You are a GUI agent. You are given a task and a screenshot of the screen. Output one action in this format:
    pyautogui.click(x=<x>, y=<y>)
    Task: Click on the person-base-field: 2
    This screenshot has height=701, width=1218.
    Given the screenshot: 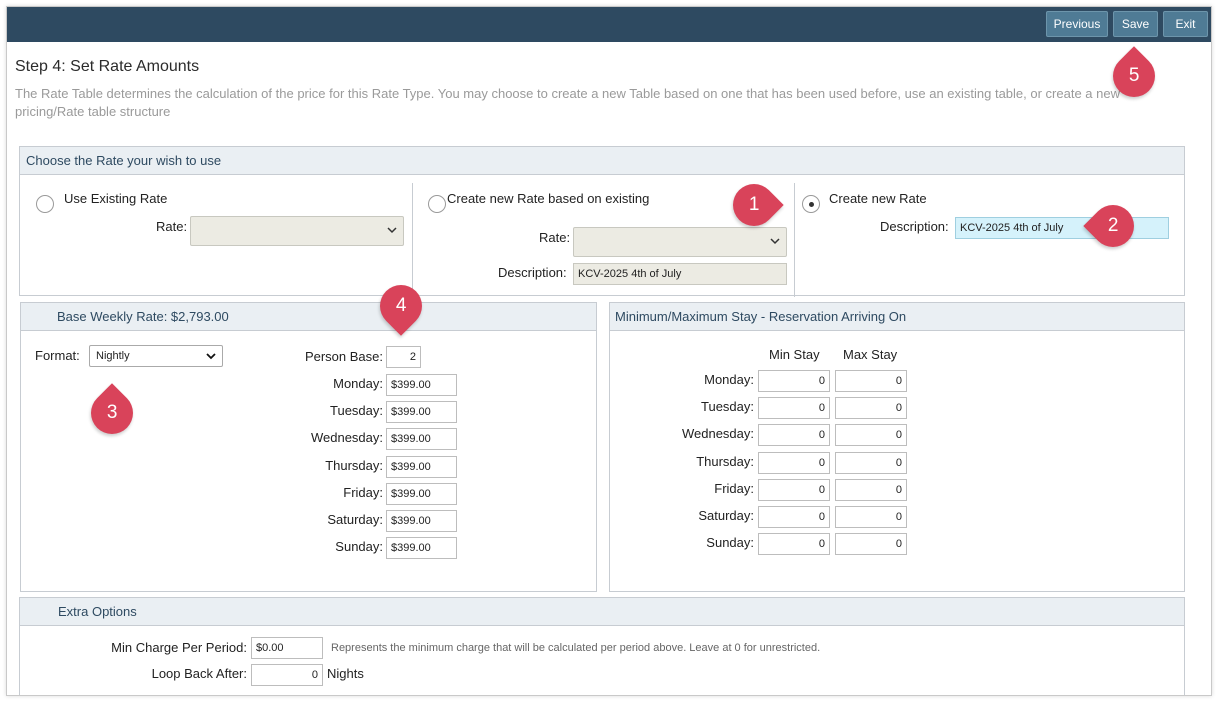 What is the action you would take?
    pyautogui.click(x=403, y=357)
    